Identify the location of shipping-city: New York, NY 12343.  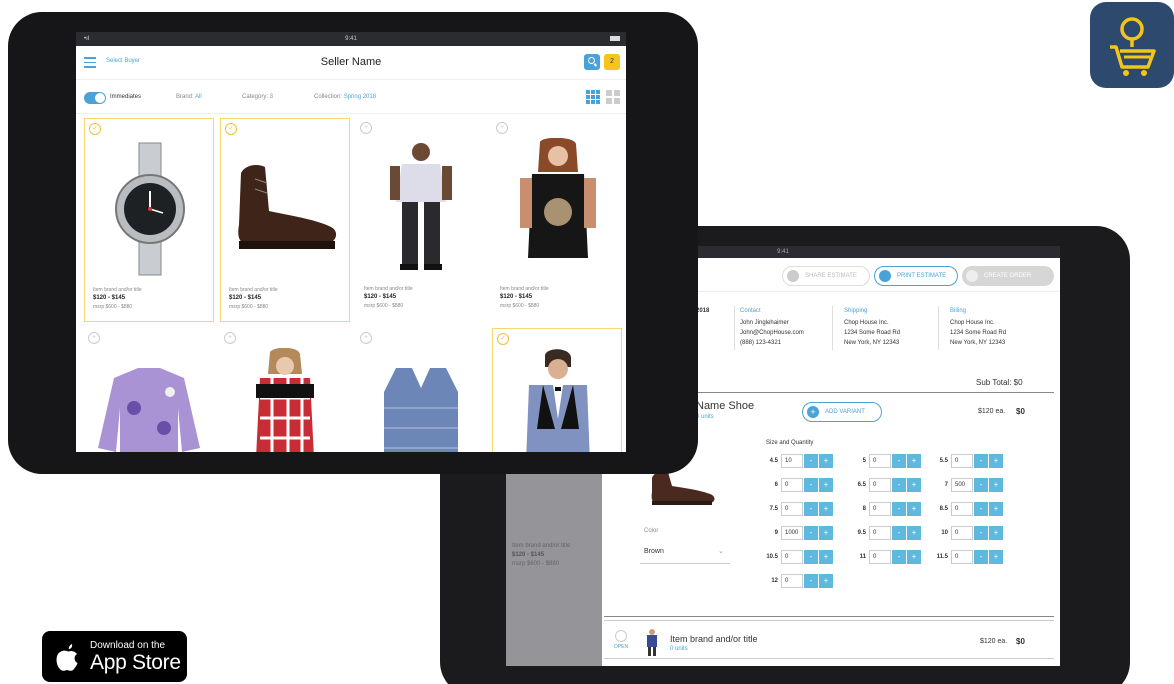
(872, 343).